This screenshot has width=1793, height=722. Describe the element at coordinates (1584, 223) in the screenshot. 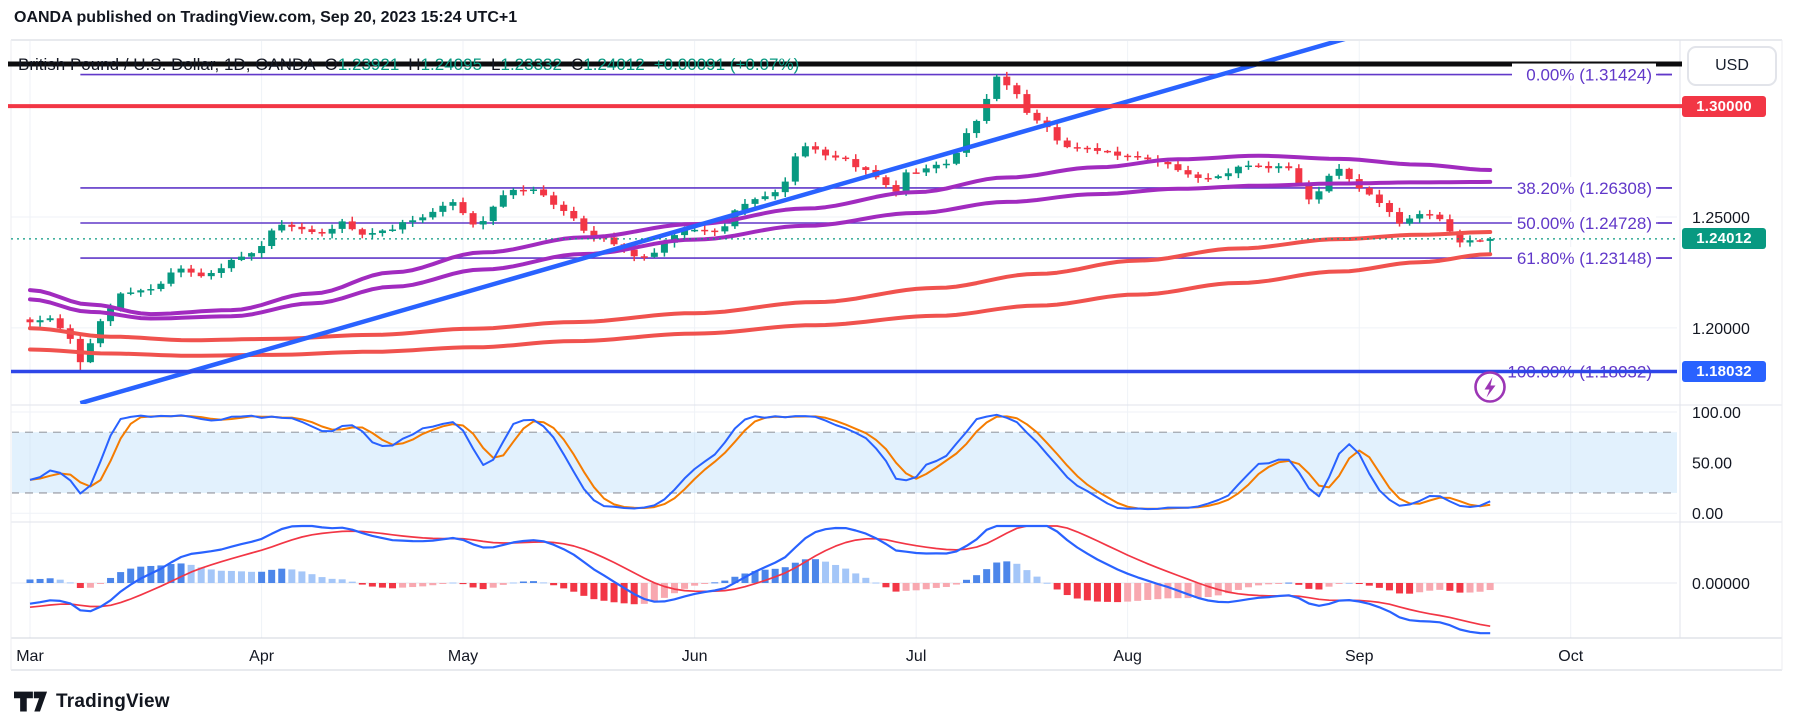

I see `svg-text: 50.00% (1.24728)` at that location.